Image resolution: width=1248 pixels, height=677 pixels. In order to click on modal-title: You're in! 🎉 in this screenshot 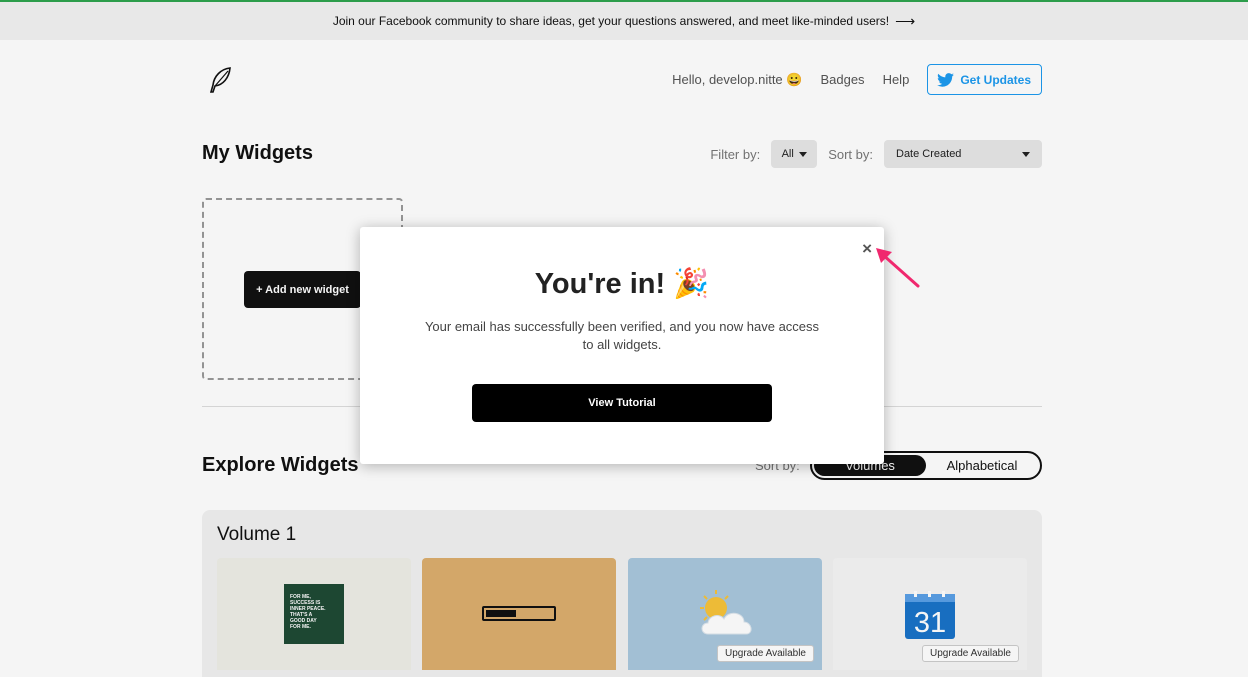, I will do `click(622, 284)`.